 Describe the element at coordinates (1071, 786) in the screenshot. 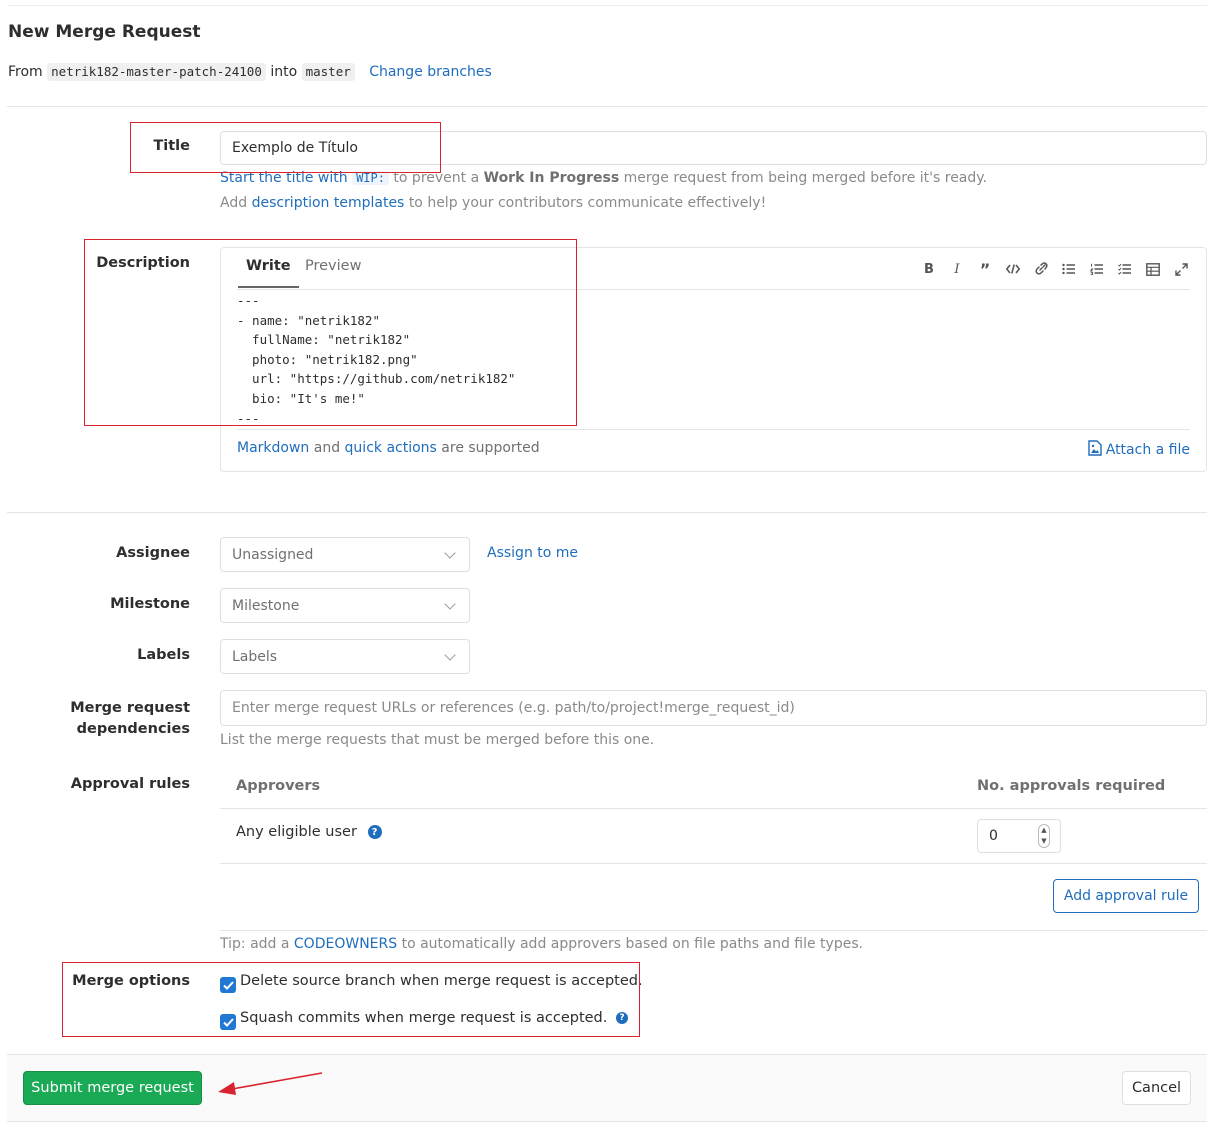

I see `approvals-required-column-header: No. approvals required` at that location.